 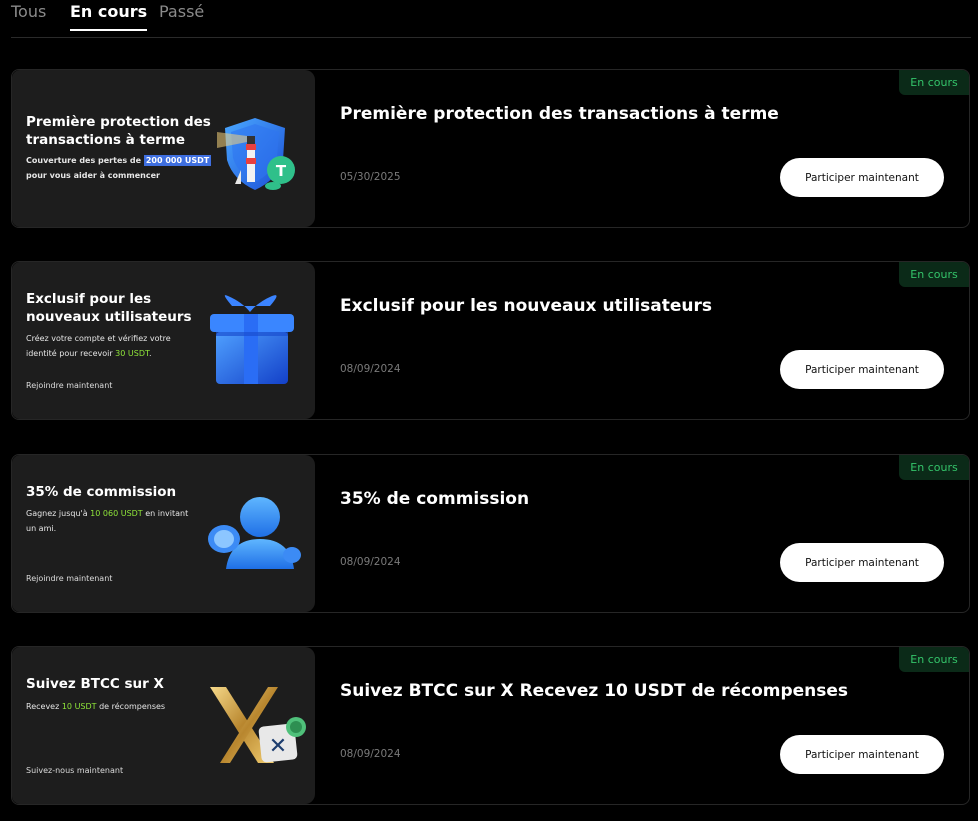 What do you see at coordinates (28, 16) in the screenshot?
I see `tab-all: Tous` at bounding box center [28, 16].